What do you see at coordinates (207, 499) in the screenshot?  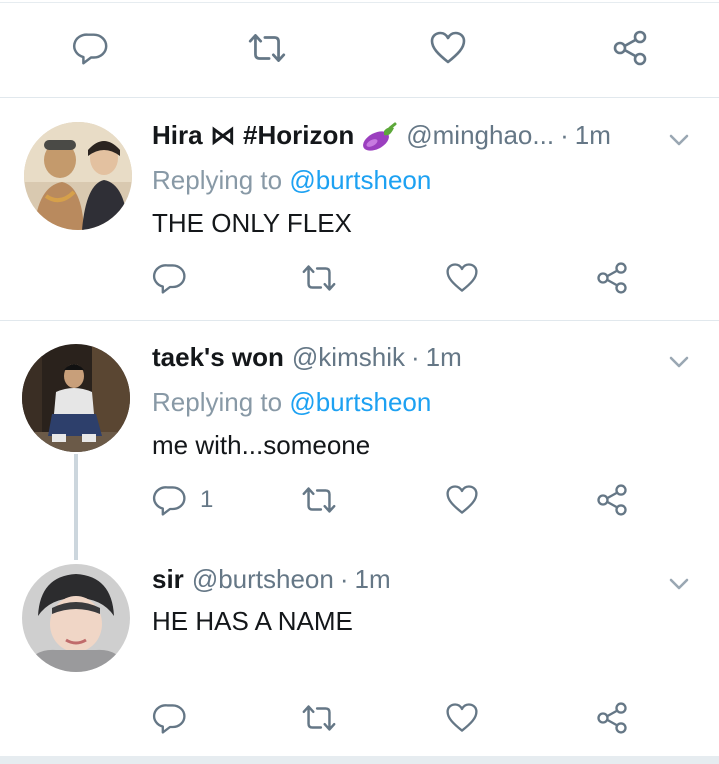 I see `reply-count: 1` at bounding box center [207, 499].